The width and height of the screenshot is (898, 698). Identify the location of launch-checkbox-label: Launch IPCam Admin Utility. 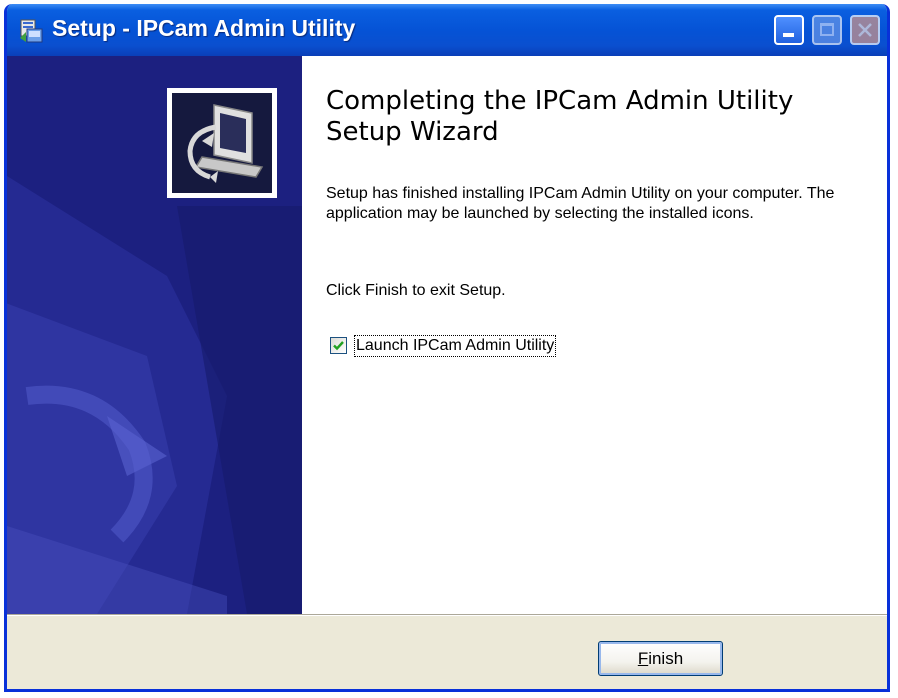
(455, 346).